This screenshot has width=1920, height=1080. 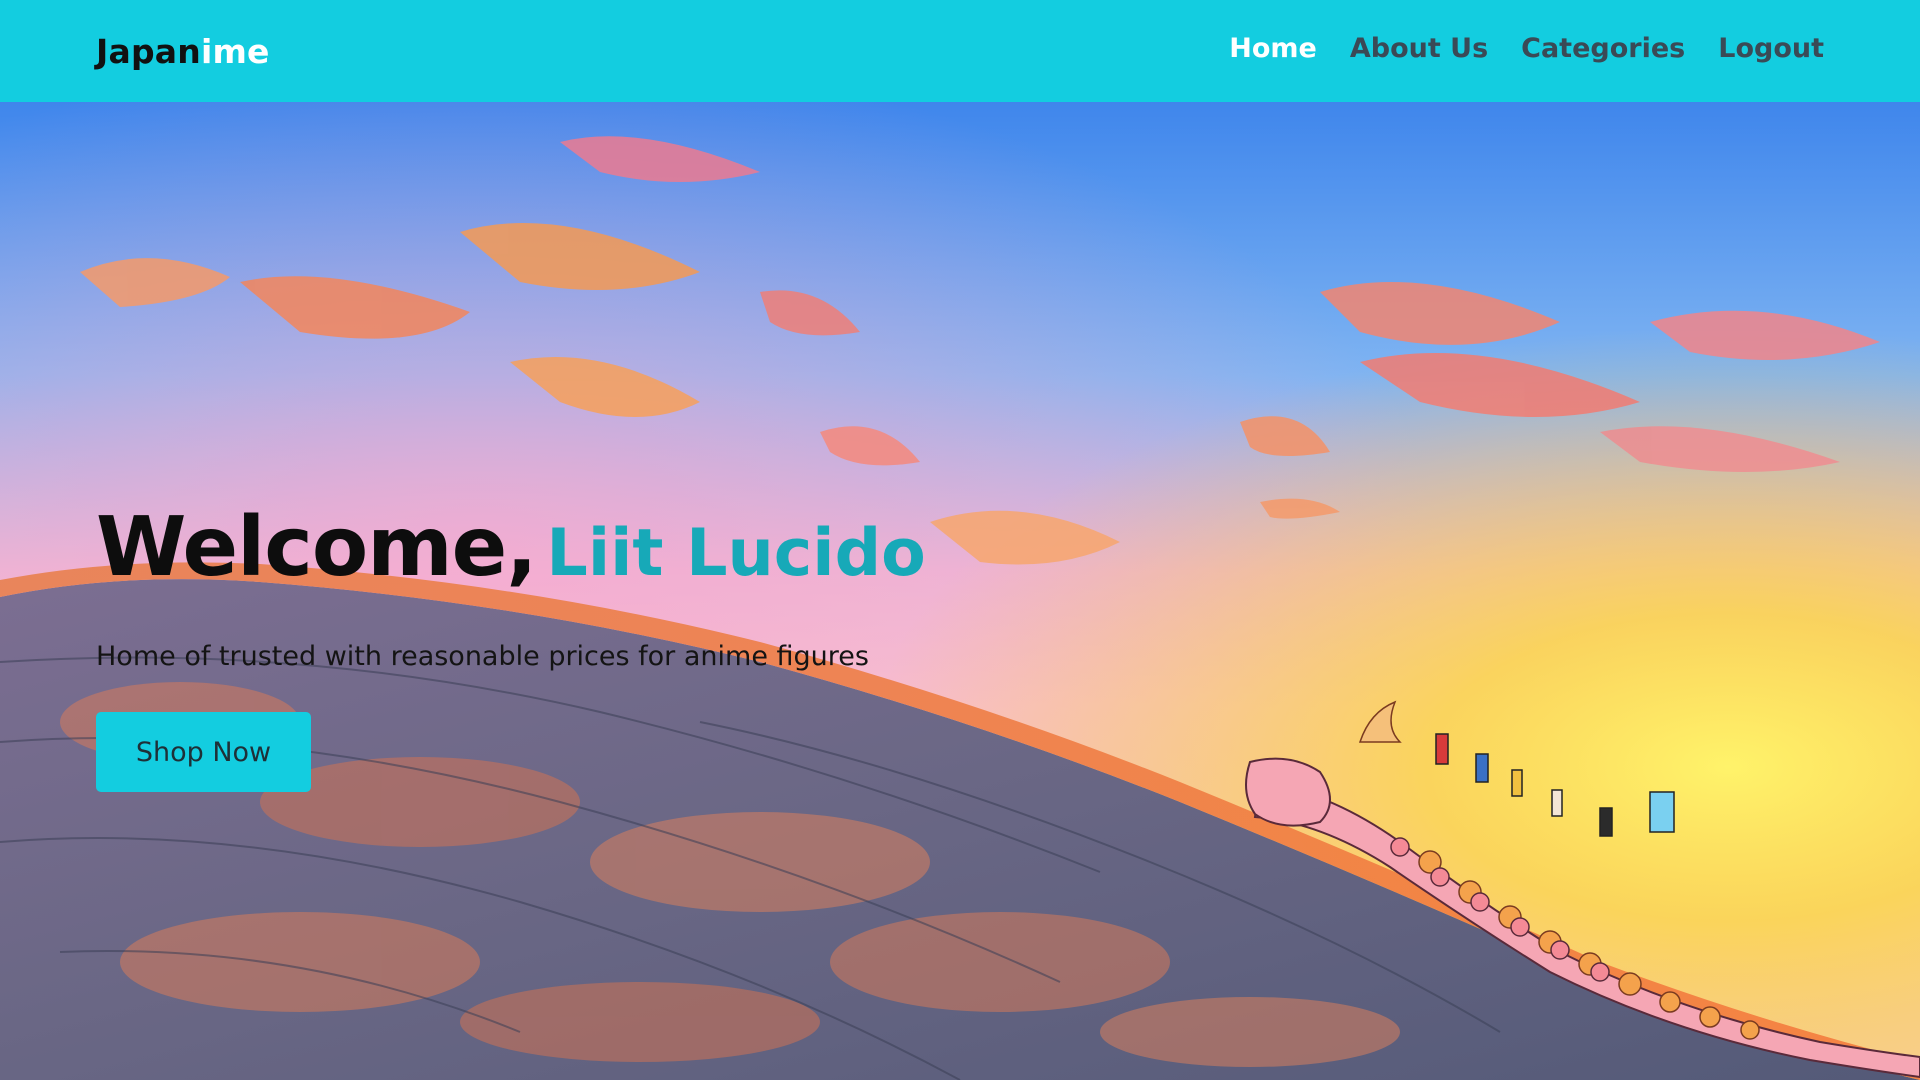 I want to click on brand-logo: Japanime, so click(x=183, y=51).